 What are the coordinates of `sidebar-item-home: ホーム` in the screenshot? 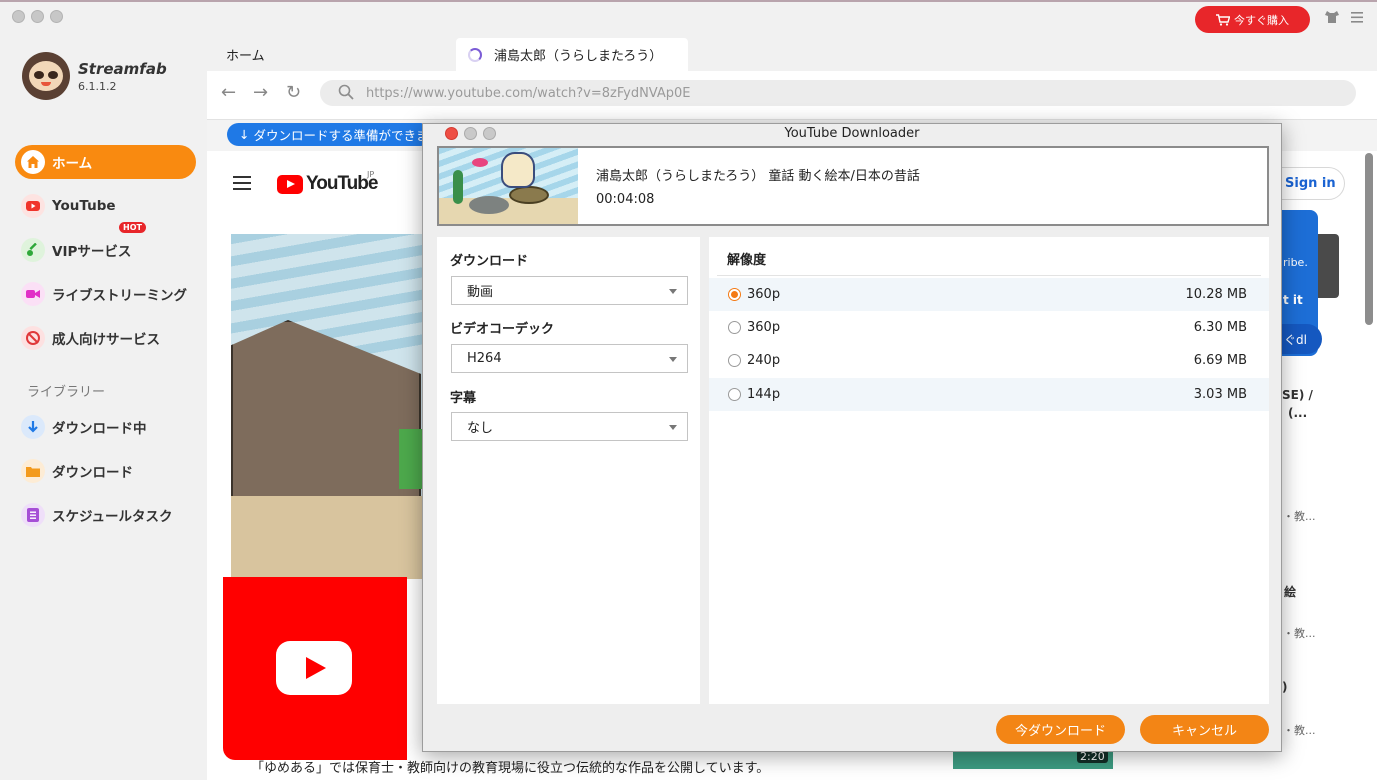 It's located at (105, 162).